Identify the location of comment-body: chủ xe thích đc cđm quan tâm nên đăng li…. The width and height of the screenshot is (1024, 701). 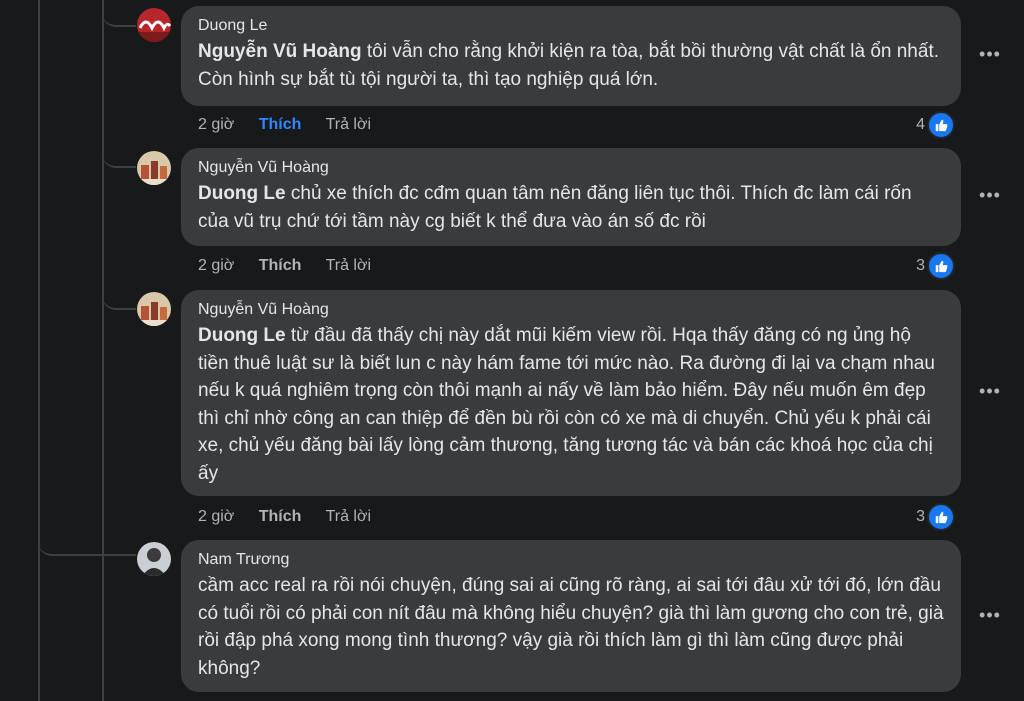
(555, 207).